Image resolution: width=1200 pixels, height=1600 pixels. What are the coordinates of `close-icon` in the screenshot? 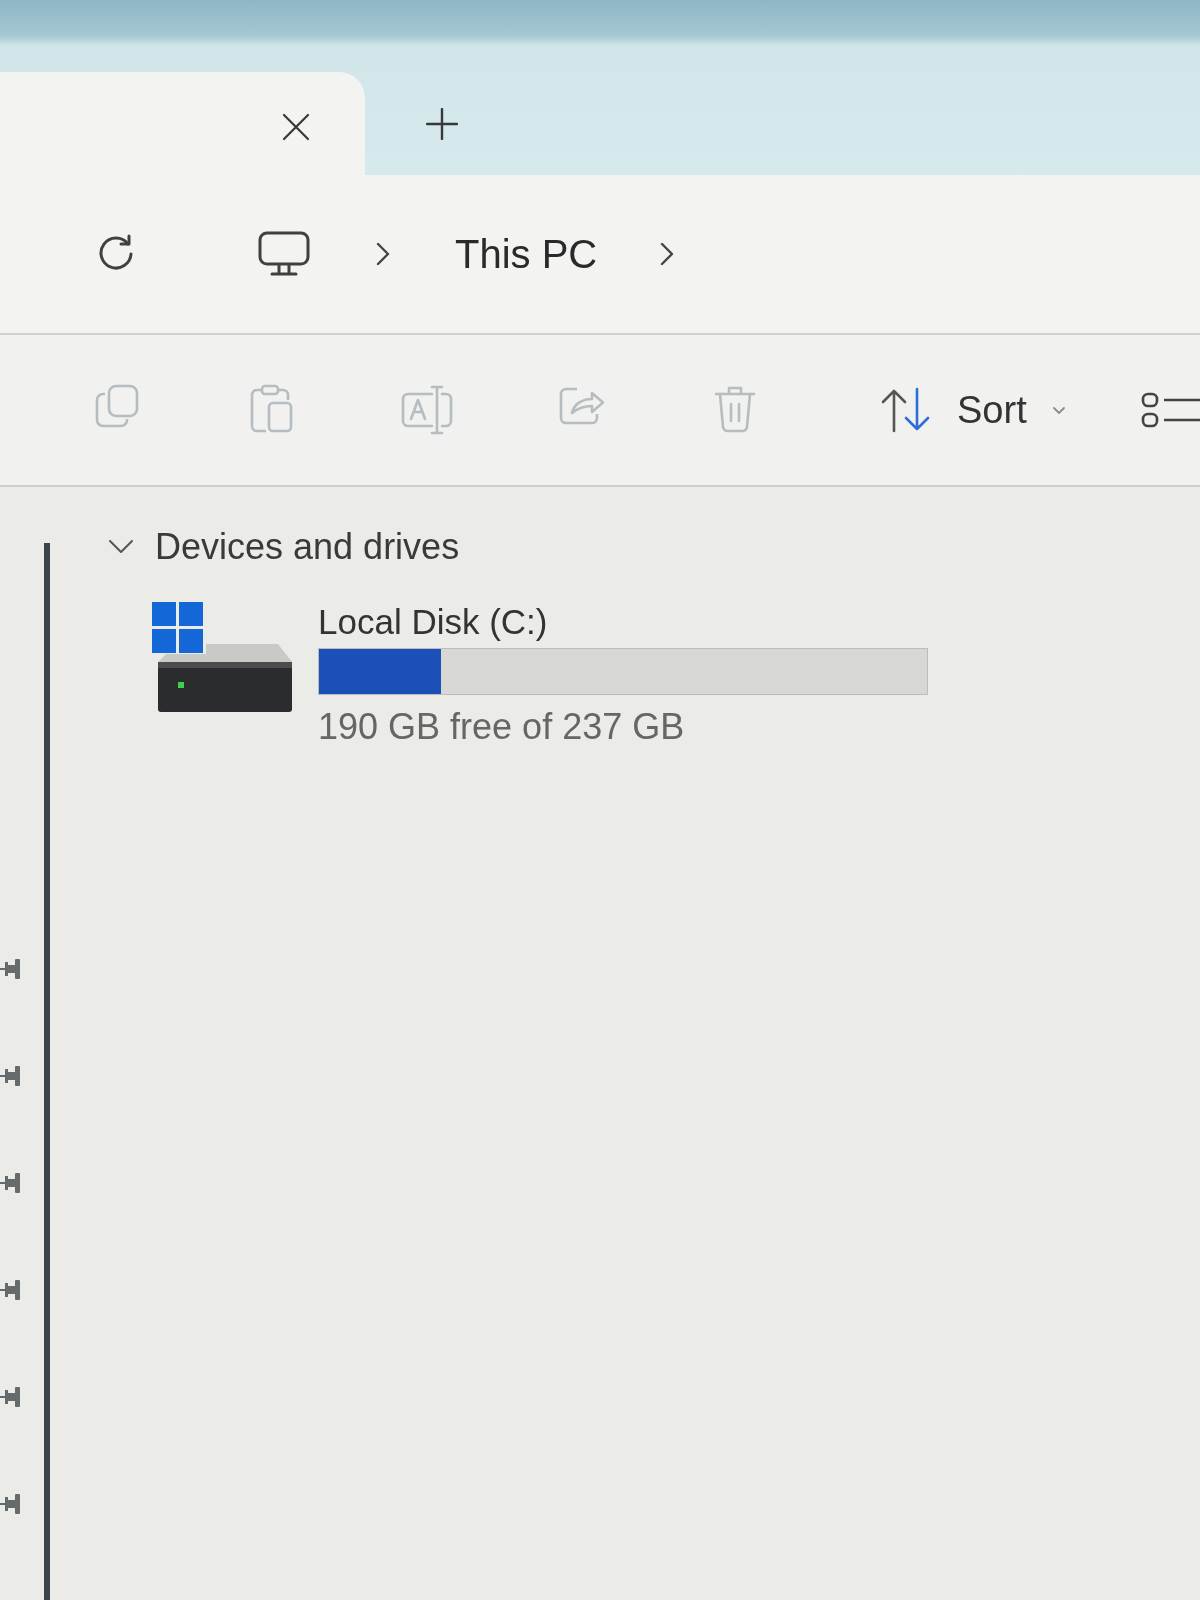 It's located at (296, 126).